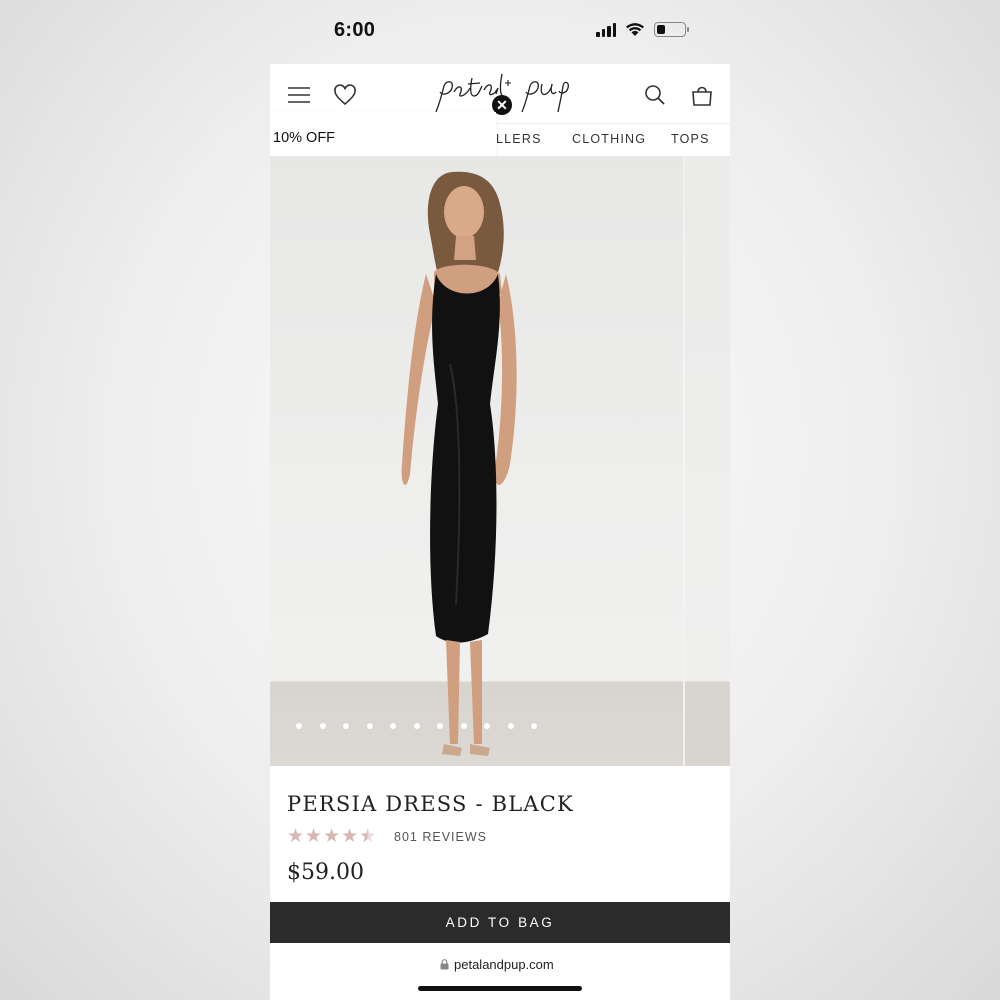 This screenshot has height=1000, width=1000. What do you see at coordinates (690, 139) in the screenshot?
I see `nav-item-tops: TOPS` at bounding box center [690, 139].